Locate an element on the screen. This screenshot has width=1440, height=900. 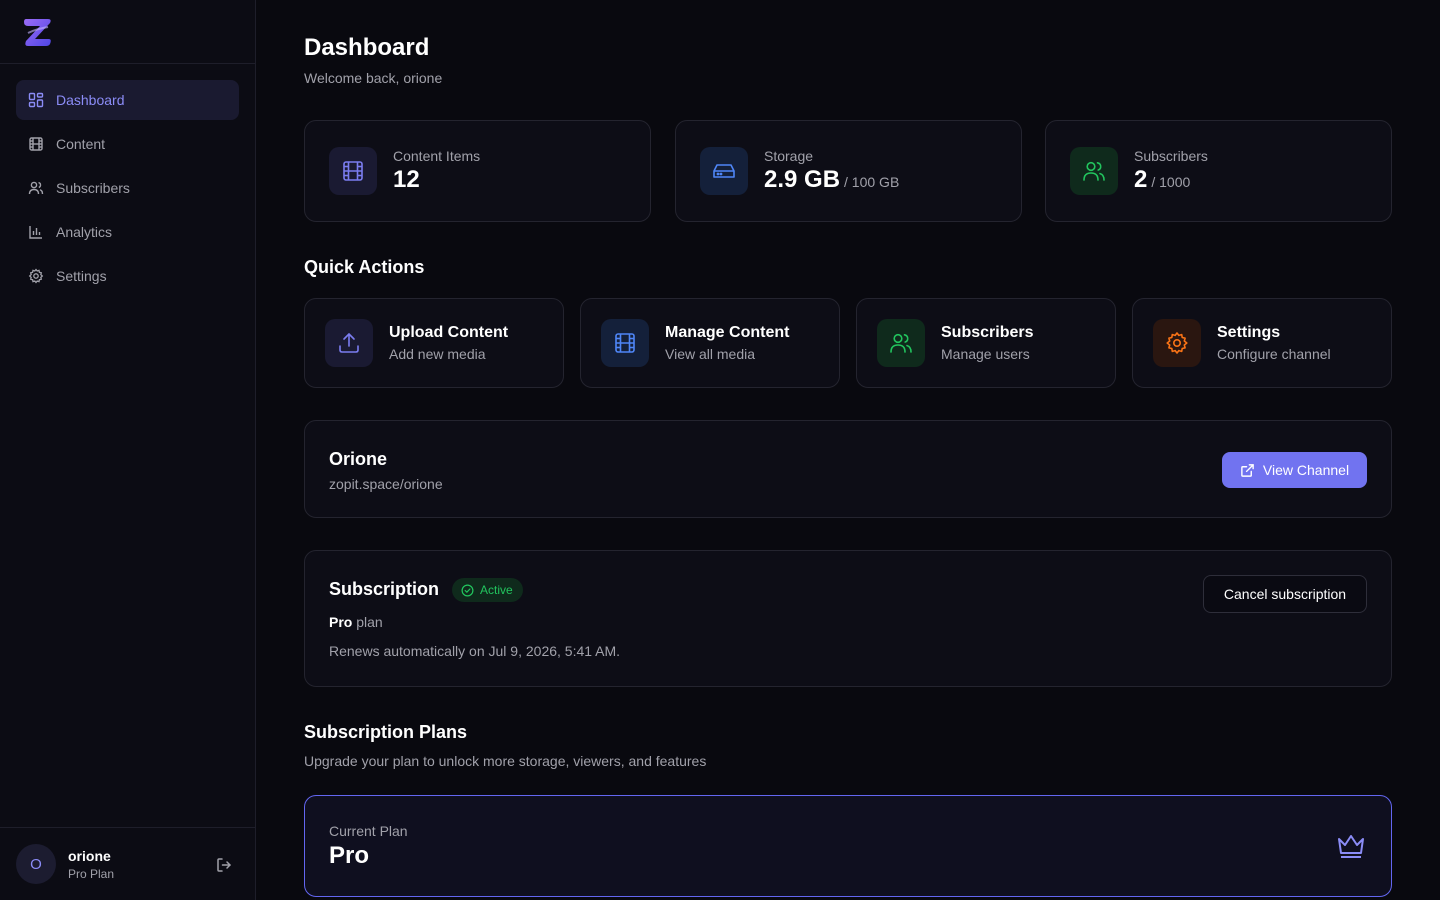
logout-icon is located at coordinates (224, 865).